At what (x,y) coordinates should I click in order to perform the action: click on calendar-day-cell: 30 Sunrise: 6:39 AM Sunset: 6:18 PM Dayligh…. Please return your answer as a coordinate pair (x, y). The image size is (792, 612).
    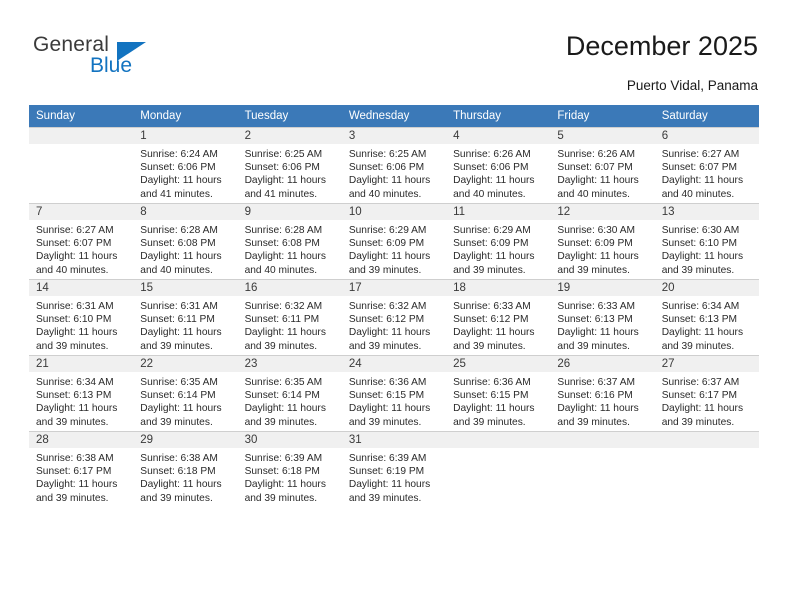
    Looking at the image, I should click on (289, 469).